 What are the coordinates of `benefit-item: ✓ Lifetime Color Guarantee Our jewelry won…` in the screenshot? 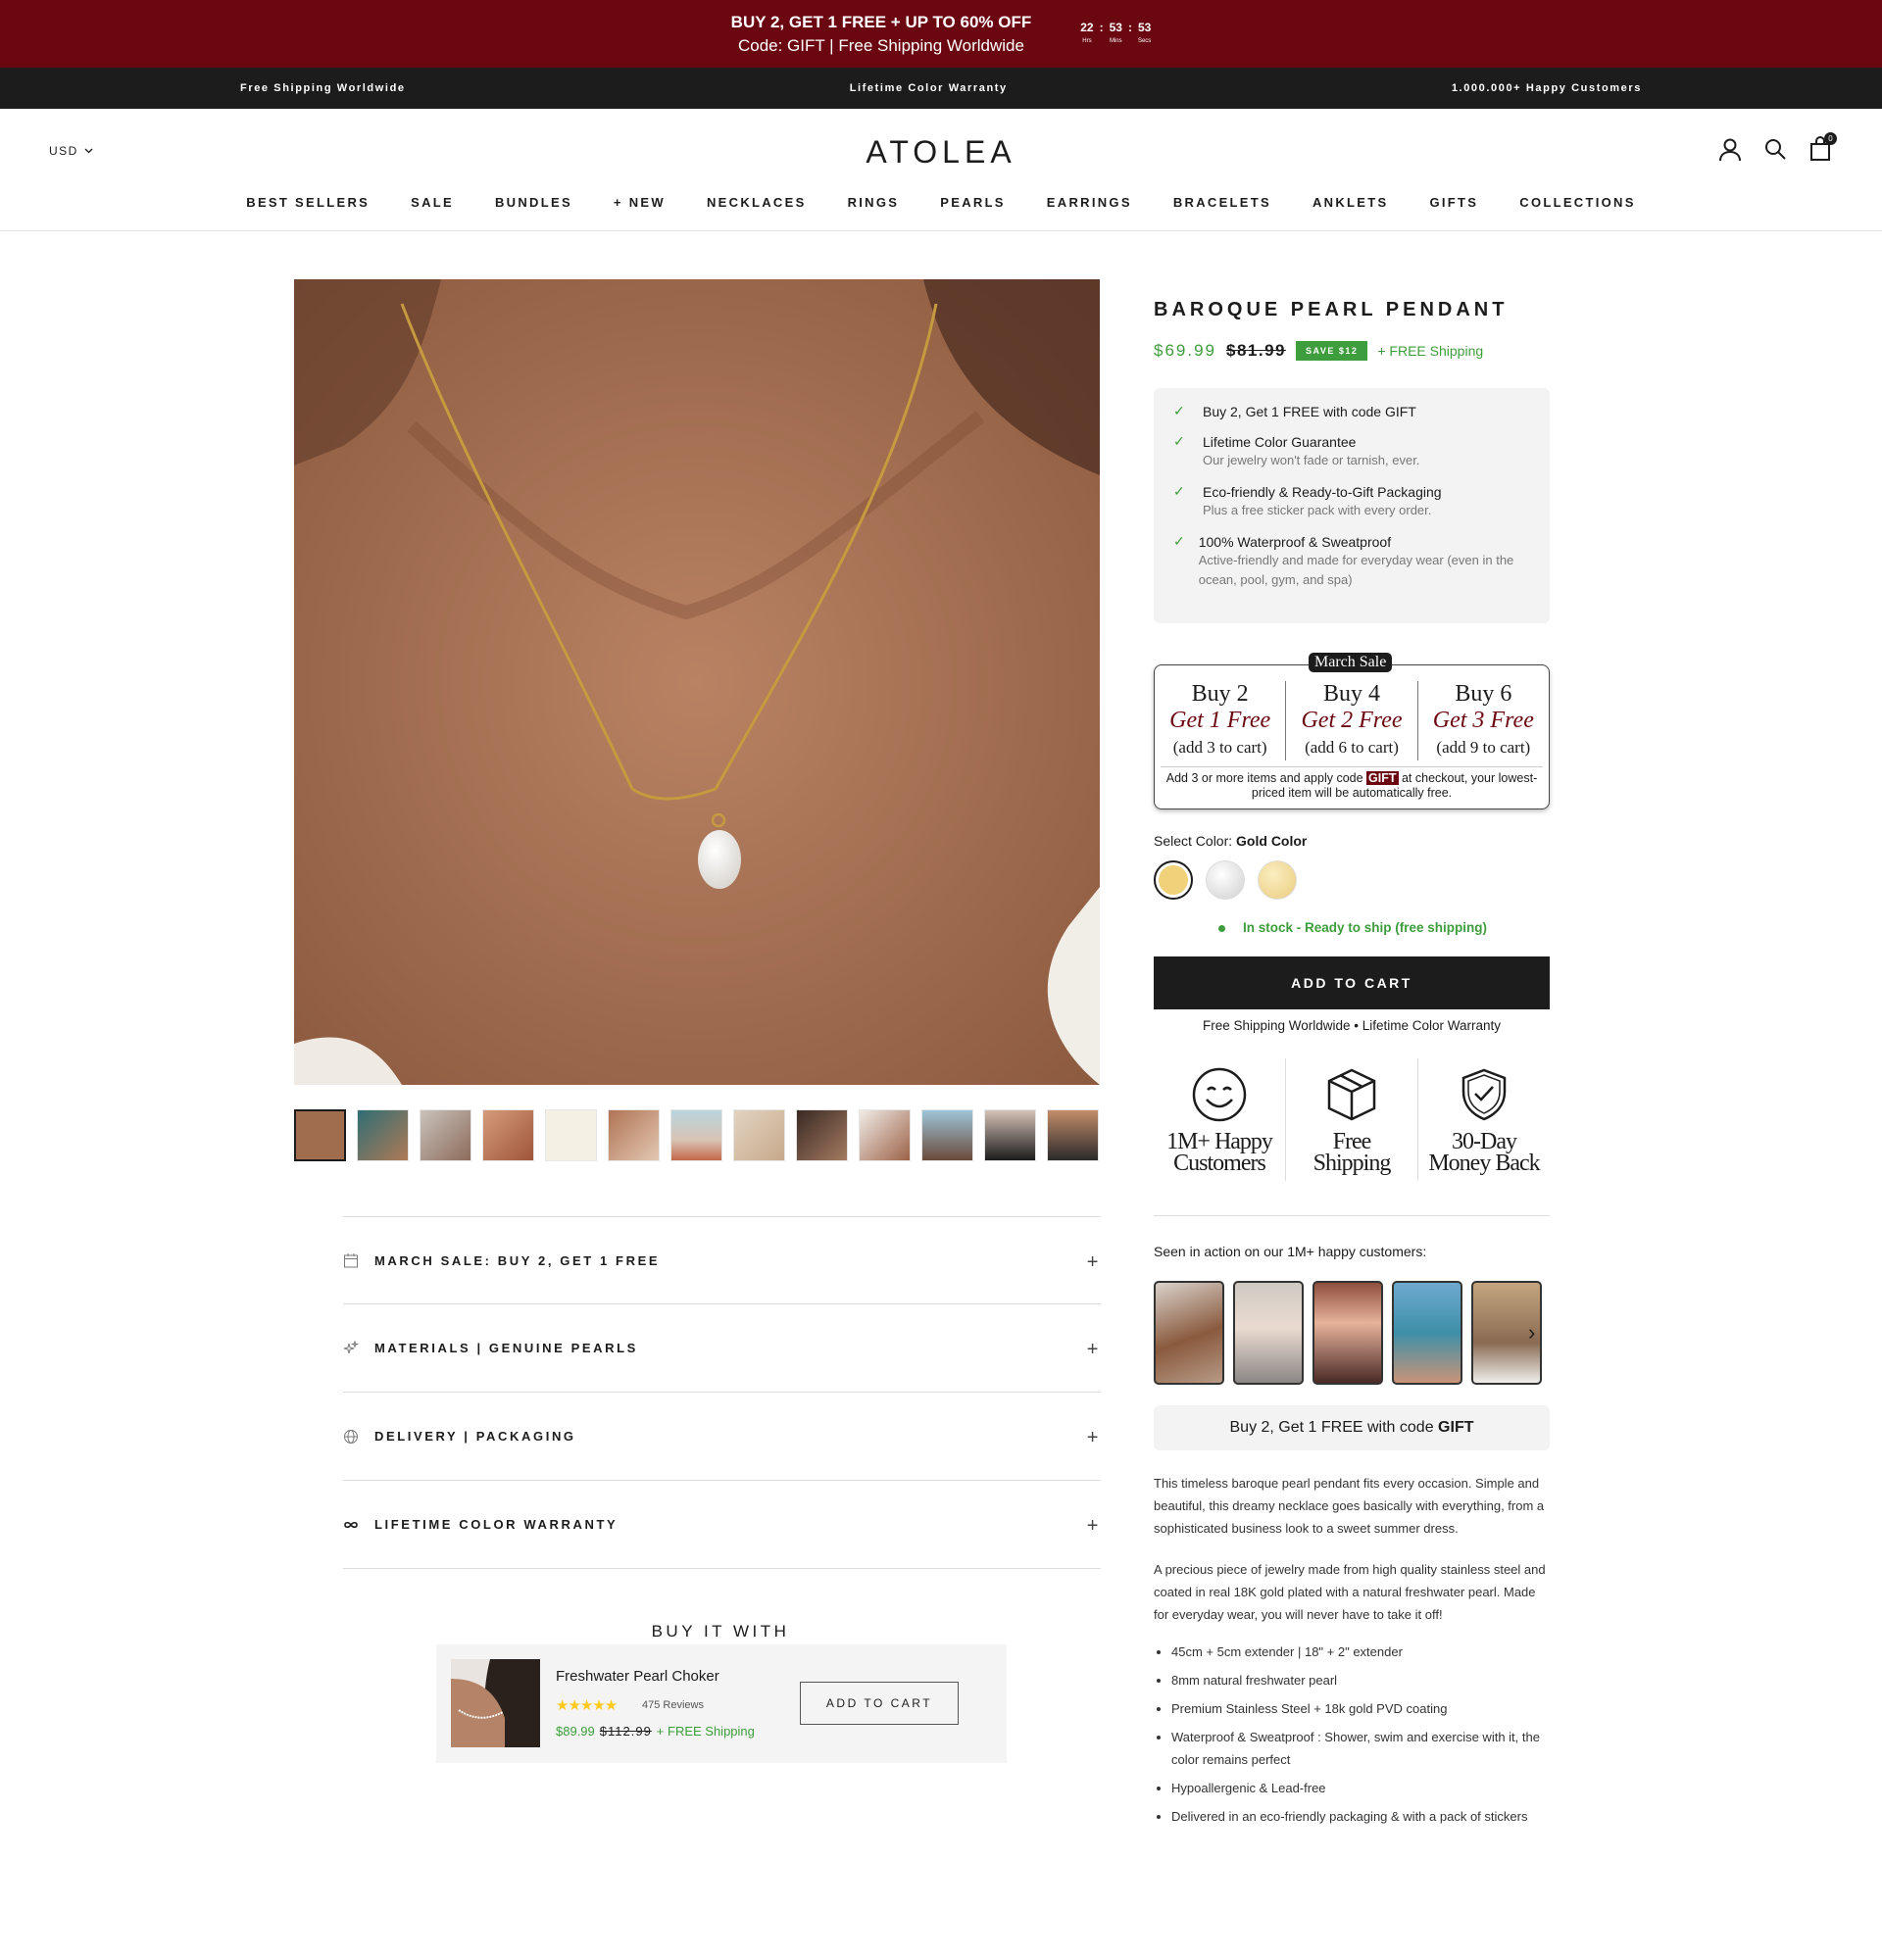 It's located at (1351, 451).